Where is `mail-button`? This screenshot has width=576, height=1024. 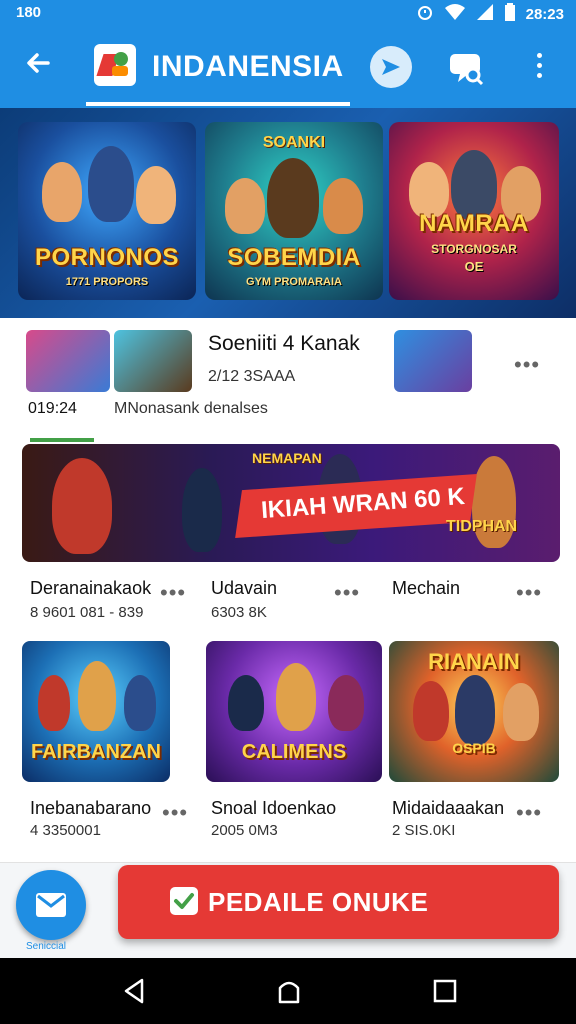 mail-button is located at coordinates (51, 905).